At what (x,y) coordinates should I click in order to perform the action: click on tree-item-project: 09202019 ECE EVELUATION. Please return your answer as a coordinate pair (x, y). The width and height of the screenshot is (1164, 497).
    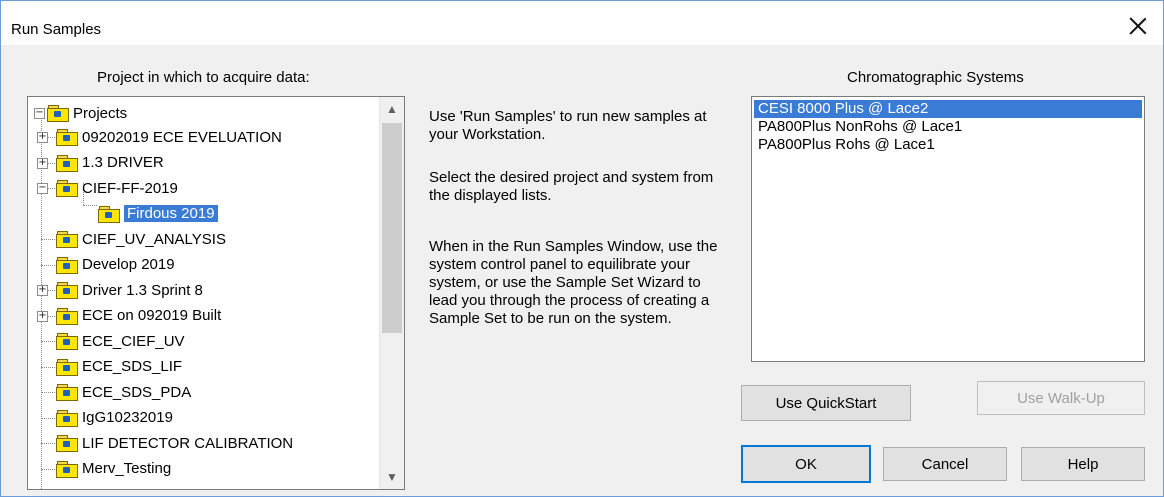
    Looking at the image, I should click on (169, 137).